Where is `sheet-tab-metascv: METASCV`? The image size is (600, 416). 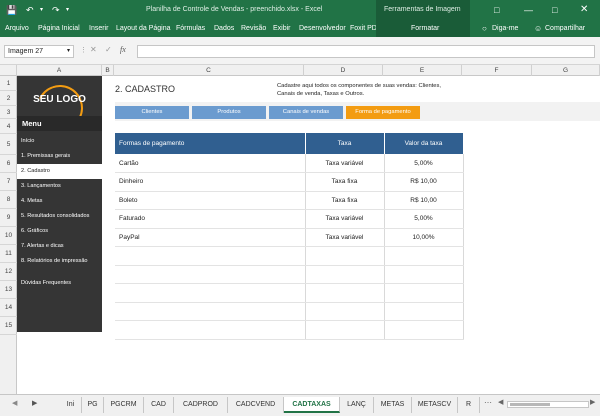
sheet-tab-metascv: METASCV is located at coordinates (435, 405).